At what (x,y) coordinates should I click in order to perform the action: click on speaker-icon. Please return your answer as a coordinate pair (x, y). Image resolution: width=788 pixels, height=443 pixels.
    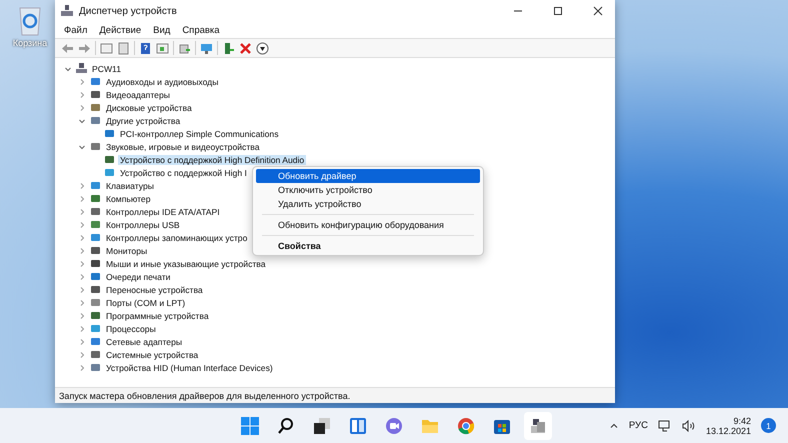
    Looking at the image, I should click on (689, 426).